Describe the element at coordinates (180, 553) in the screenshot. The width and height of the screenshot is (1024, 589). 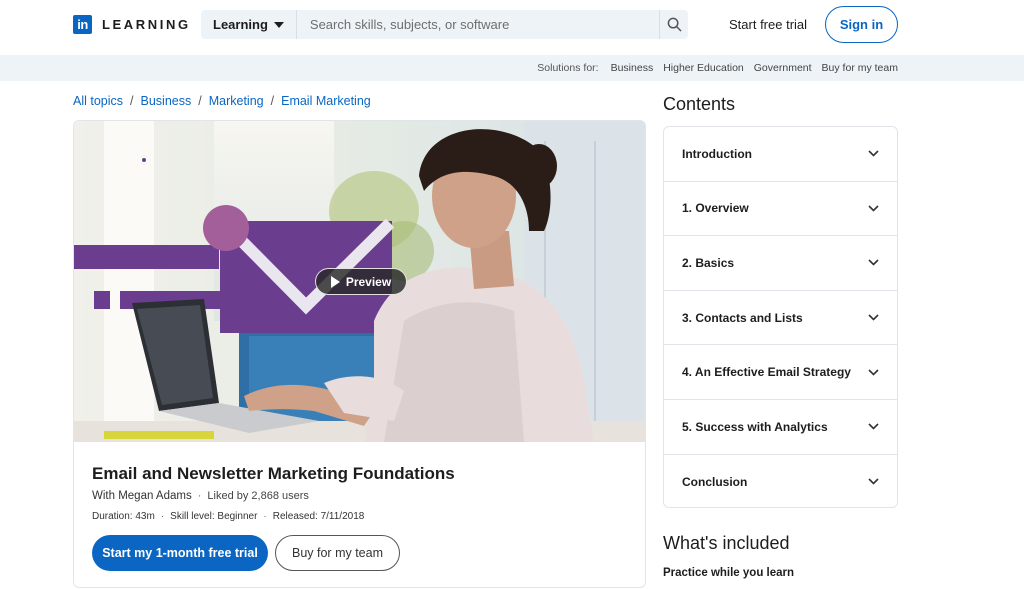
I see `start-free-trial-button: Start my 1-month free trial` at that location.